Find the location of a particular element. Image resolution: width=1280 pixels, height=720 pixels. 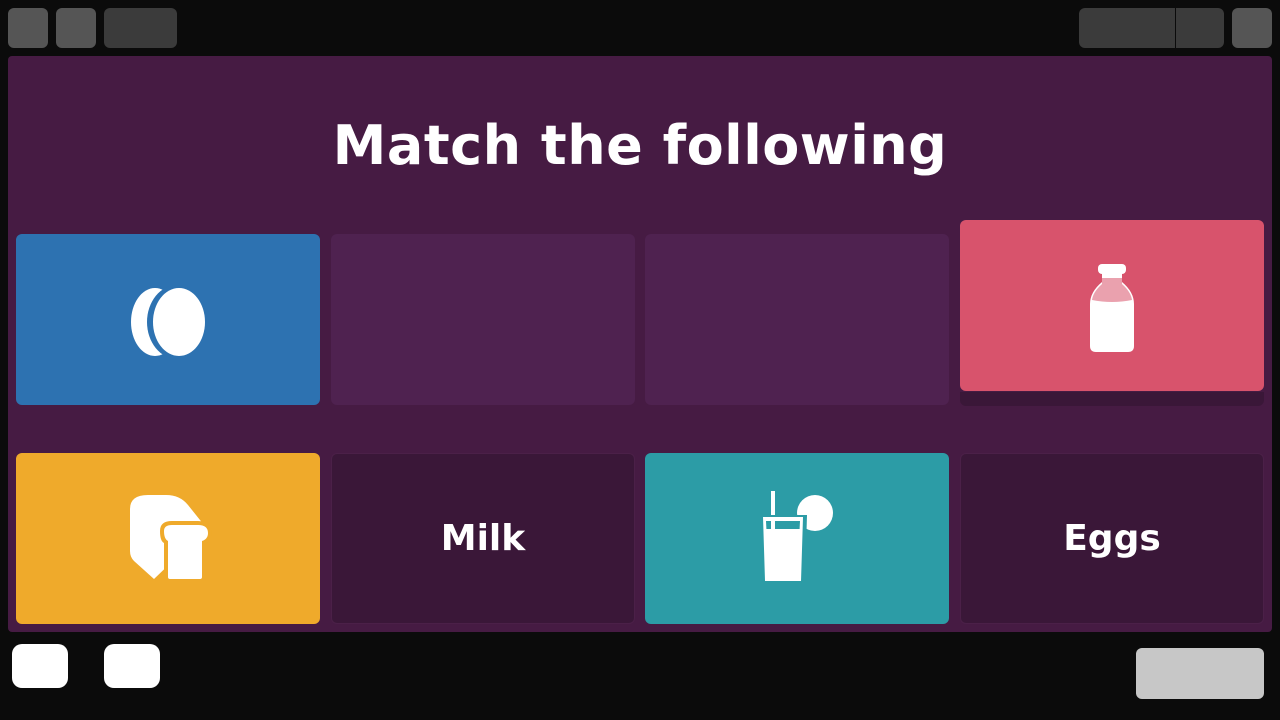

top-toolbar is located at coordinates (640, 28).